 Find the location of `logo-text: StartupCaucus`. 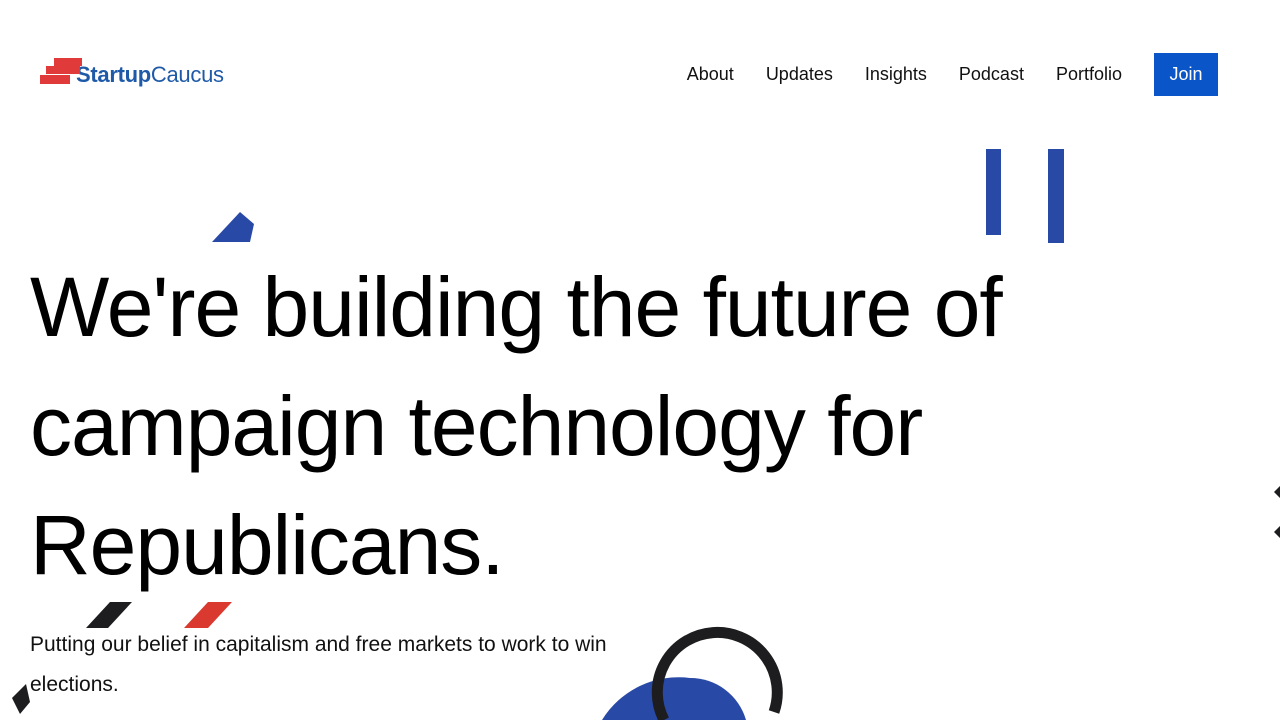

logo-text: StartupCaucus is located at coordinates (150, 75).